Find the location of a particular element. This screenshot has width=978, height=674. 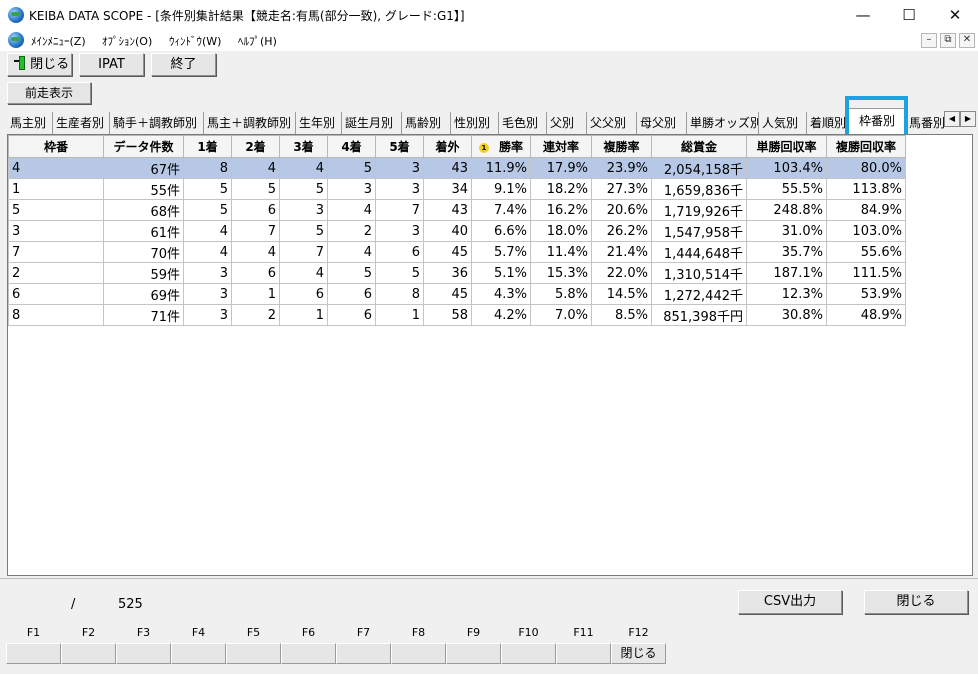

table-cell: 103.0% is located at coordinates (866, 231).